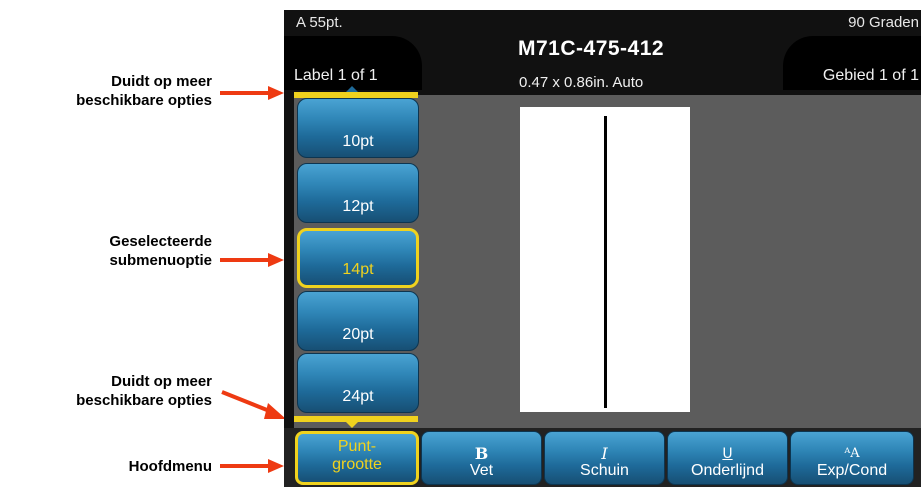 The height and width of the screenshot is (487, 921). What do you see at coordinates (591, 48) in the screenshot?
I see `label-part-number: M71C-475-412` at bounding box center [591, 48].